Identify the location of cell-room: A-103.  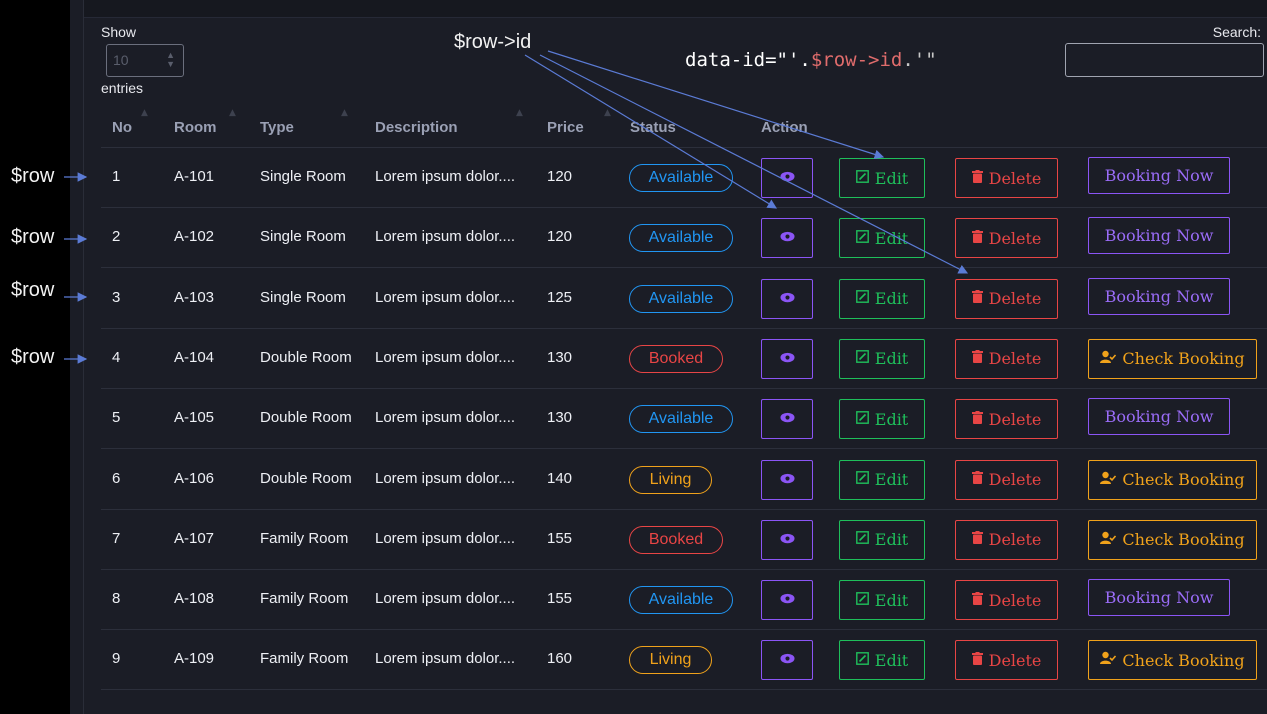
(194, 297).